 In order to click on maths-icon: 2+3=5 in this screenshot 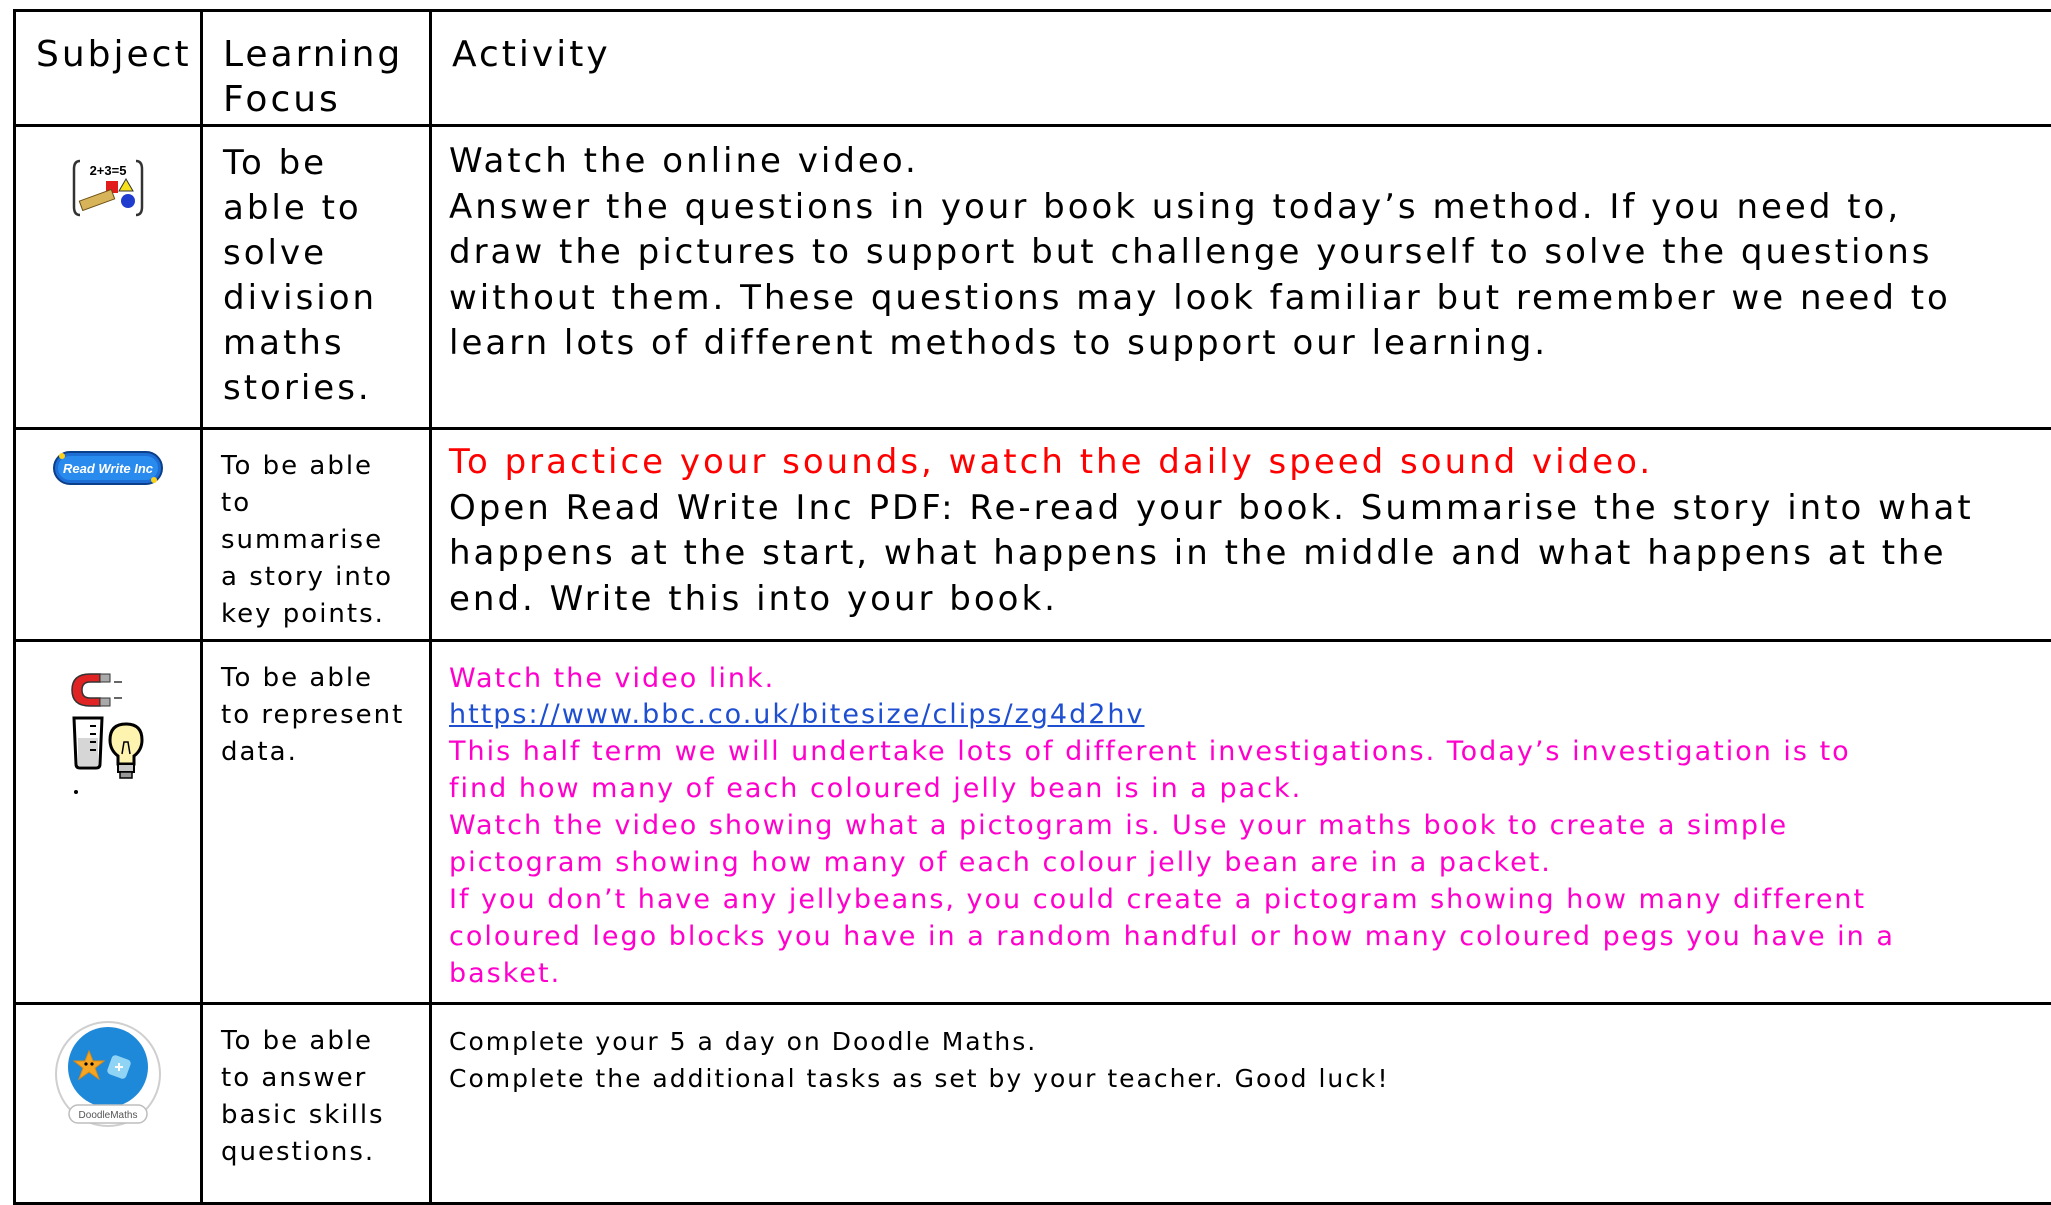, I will do `click(108, 188)`.